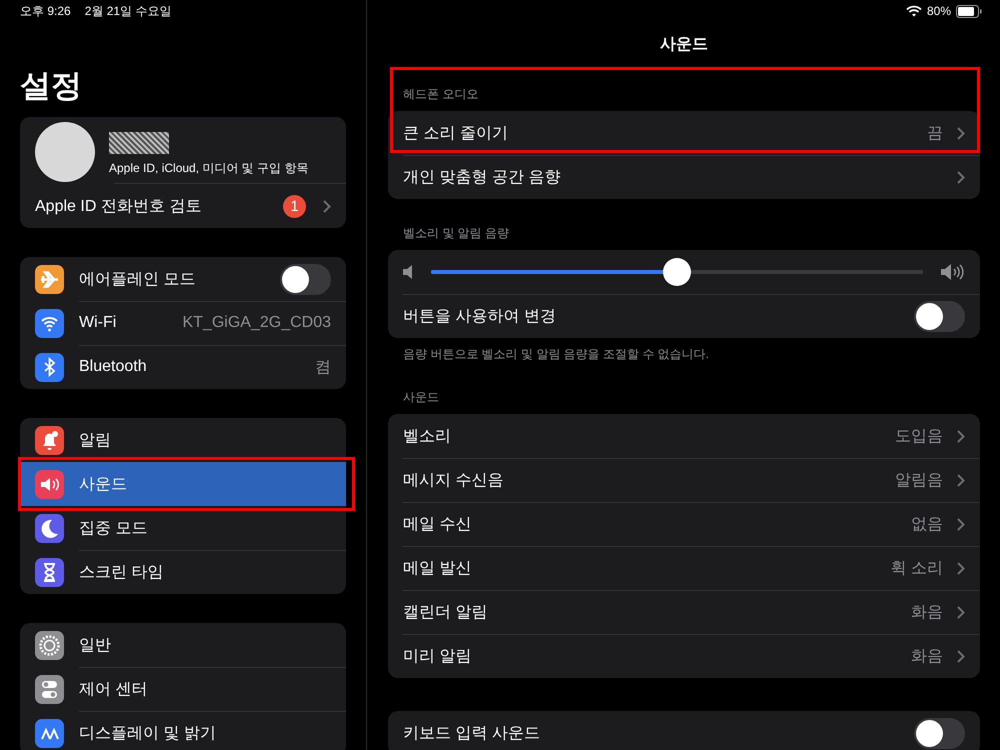 This screenshot has height=750, width=1000. Describe the element at coordinates (159, 206) in the screenshot. I see `review-label: Apple ID 전화번호 검토` at that location.